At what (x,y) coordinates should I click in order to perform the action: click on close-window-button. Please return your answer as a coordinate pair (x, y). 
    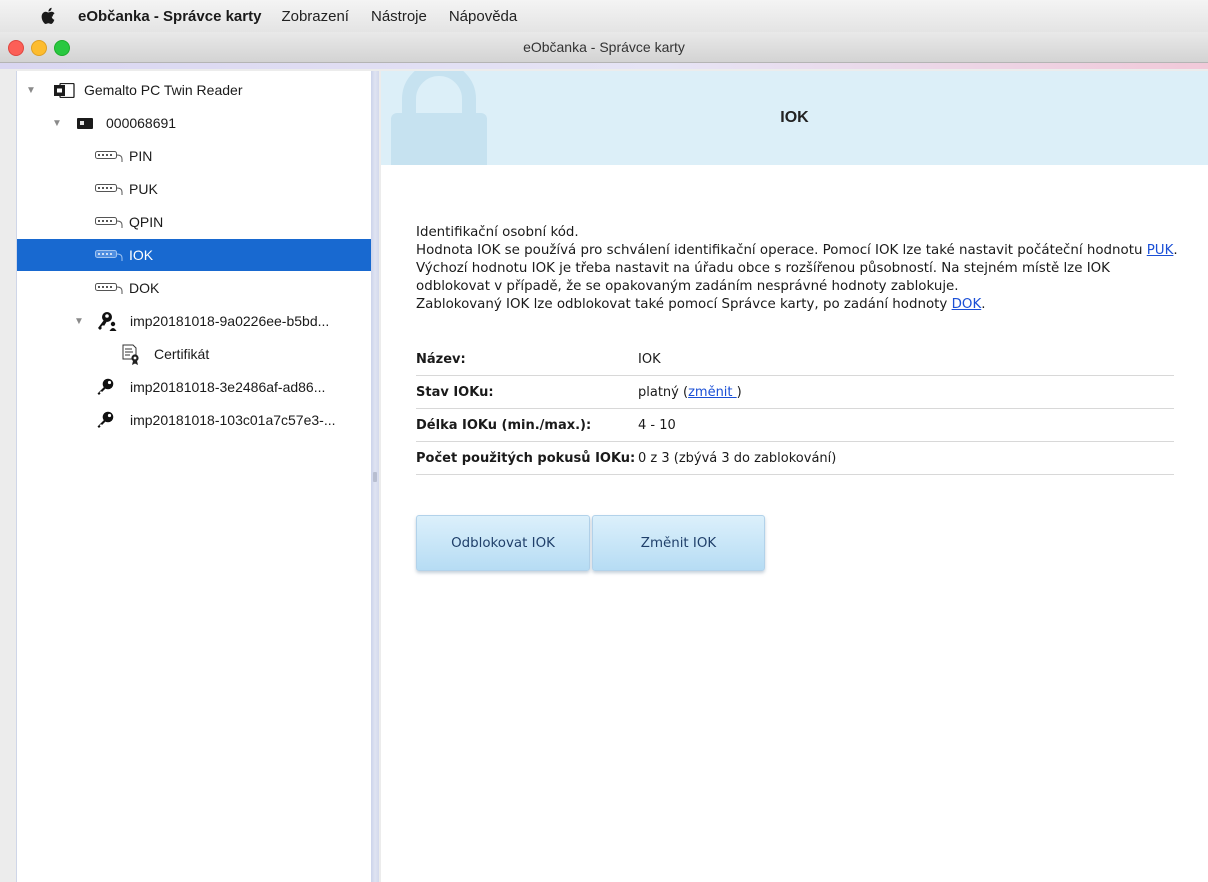
    Looking at the image, I should click on (16, 48).